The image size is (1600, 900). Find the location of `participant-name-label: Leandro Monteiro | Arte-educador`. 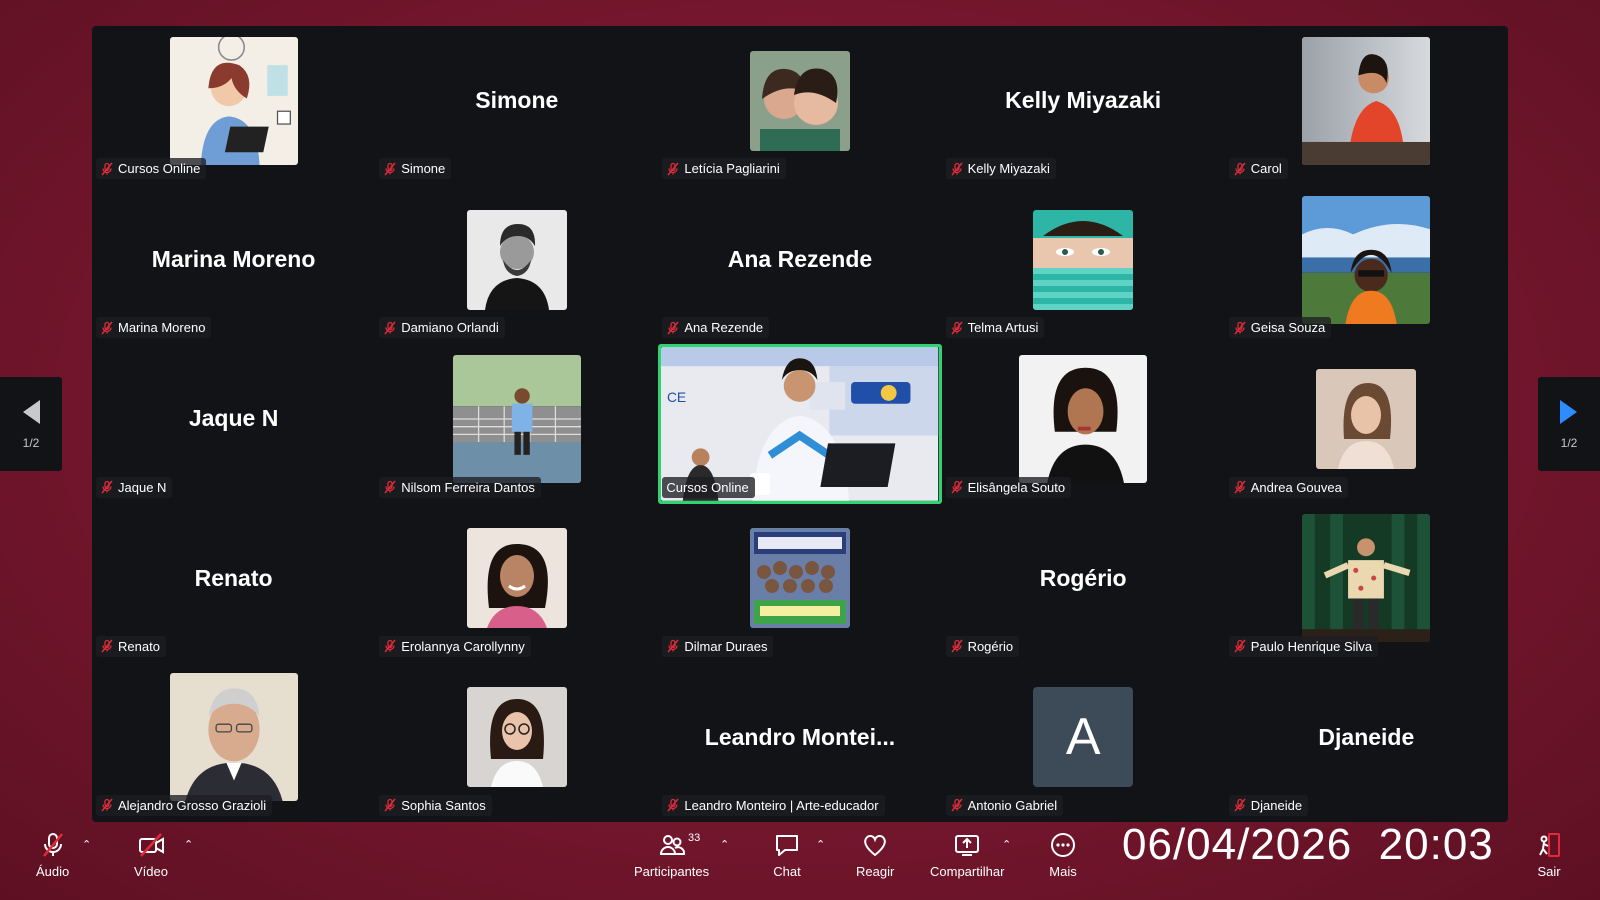

participant-name-label: Leandro Monteiro | Arte-educador is located at coordinates (773, 805).